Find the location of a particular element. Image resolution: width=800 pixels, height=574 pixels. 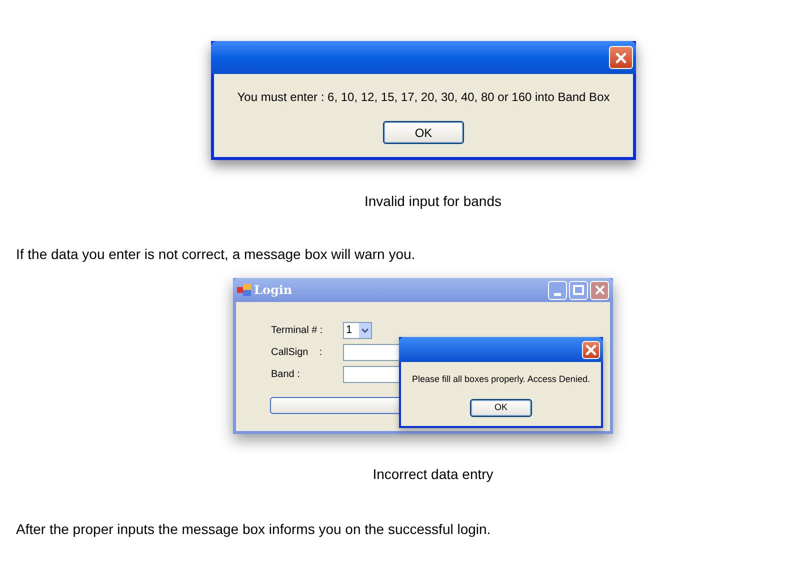

figure-caption: Invalid input for bands is located at coordinates (433, 201).